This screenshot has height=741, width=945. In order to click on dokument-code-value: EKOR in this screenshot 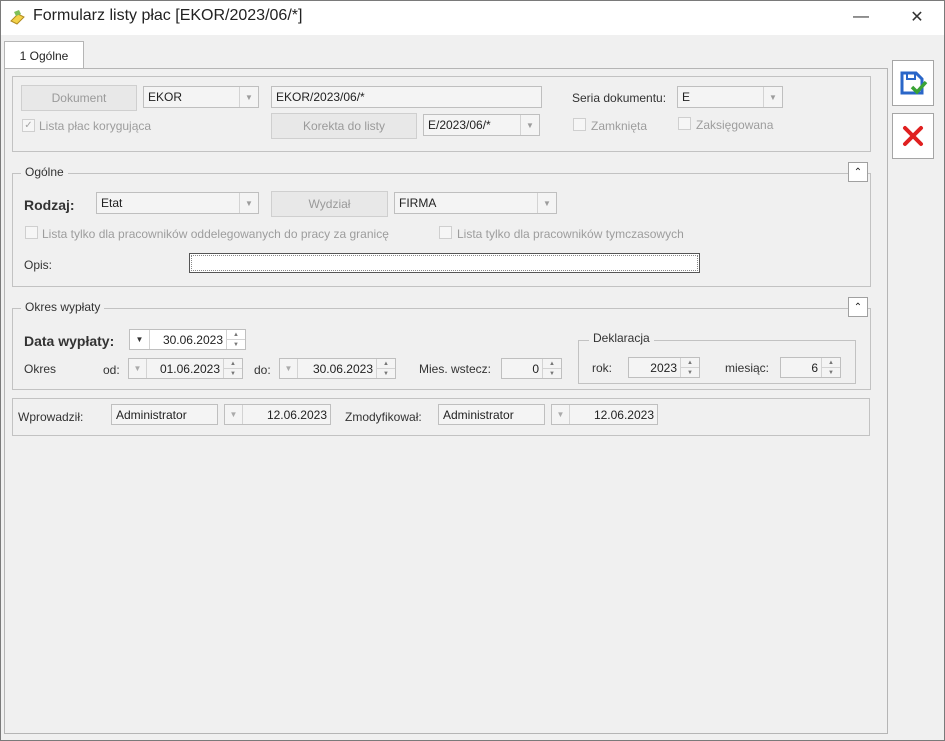, I will do `click(165, 97)`.